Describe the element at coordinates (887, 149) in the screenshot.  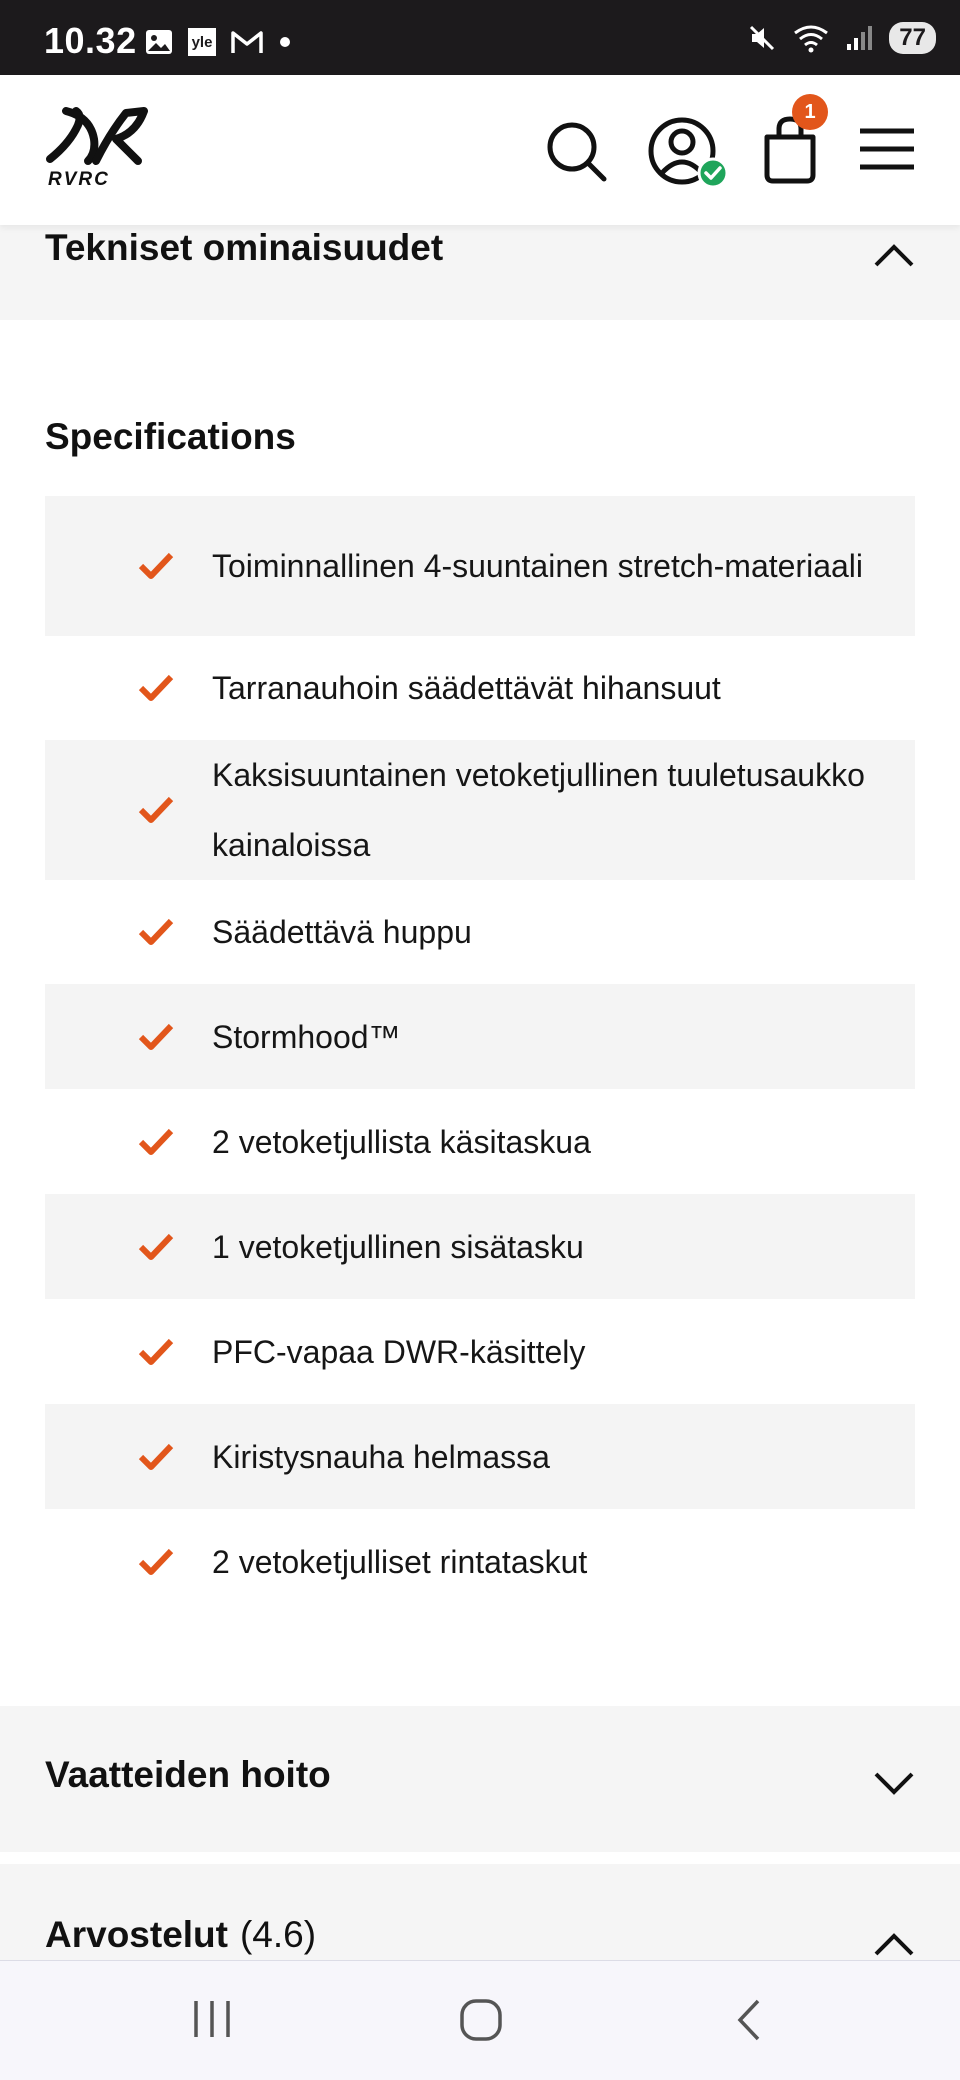
I see `hamburger-menu-icon` at that location.